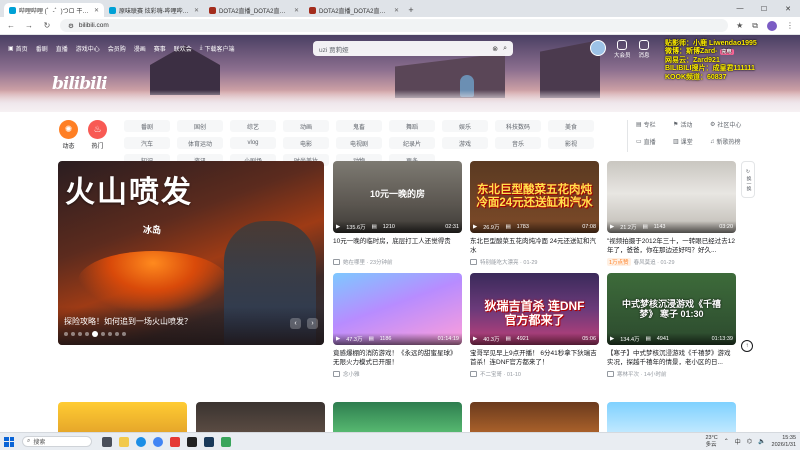  Describe the element at coordinates (671, 197) in the screenshot. I see `video-thumbnail: ▶ 21.2万 ▤ 1143 03:20` at that location.